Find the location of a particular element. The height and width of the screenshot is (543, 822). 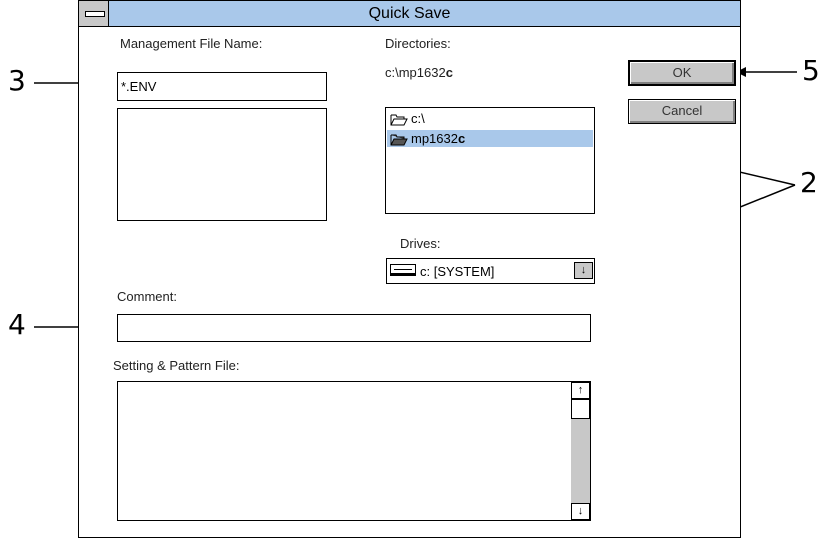

comment-input is located at coordinates (354, 328).